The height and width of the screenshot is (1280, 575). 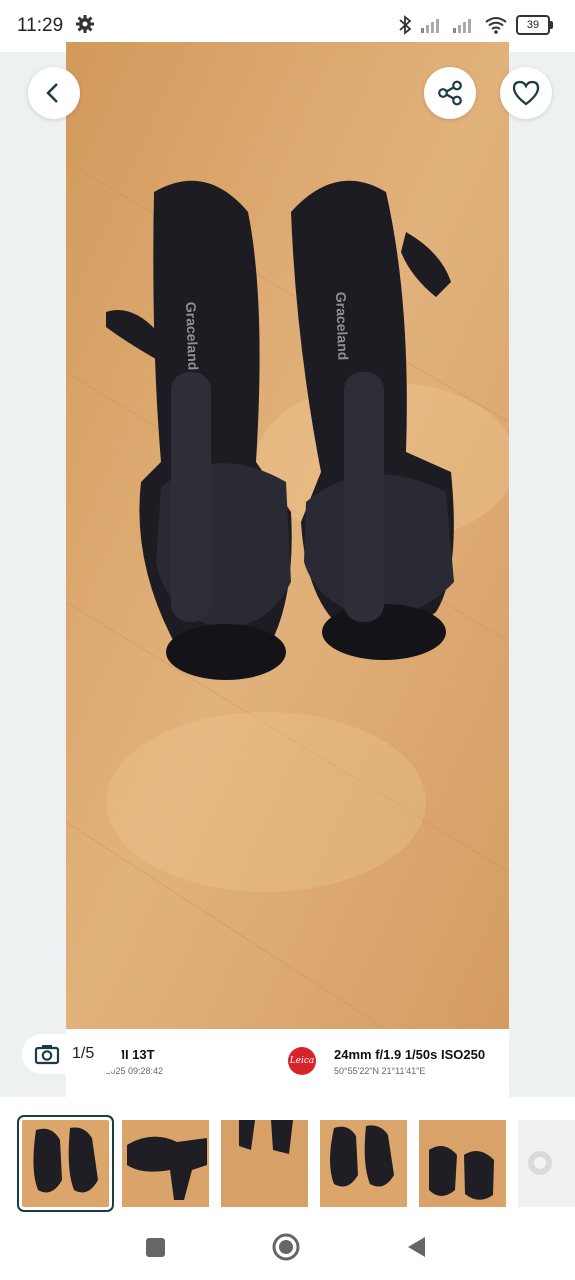 What do you see at coordinates (85, 24) in the screenshot?
I see `gear-icon` at bounding box center [85, 24].